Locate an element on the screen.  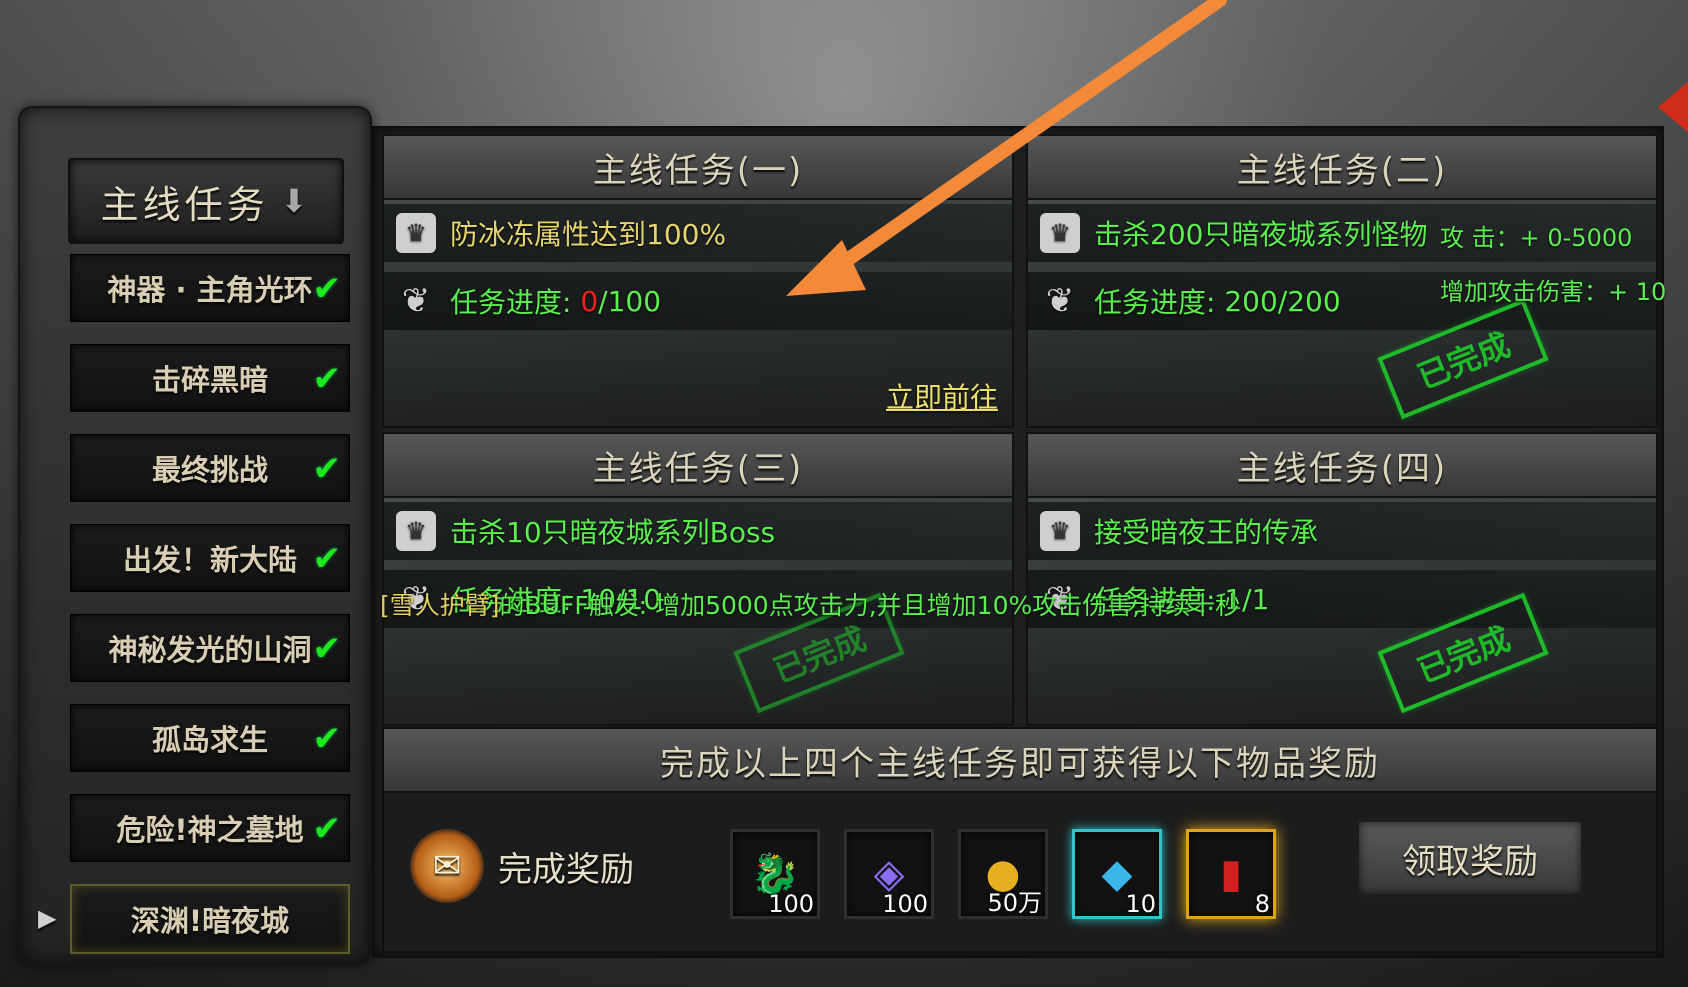
annotation-arrow-icon is located at coordinates (1006, 148).